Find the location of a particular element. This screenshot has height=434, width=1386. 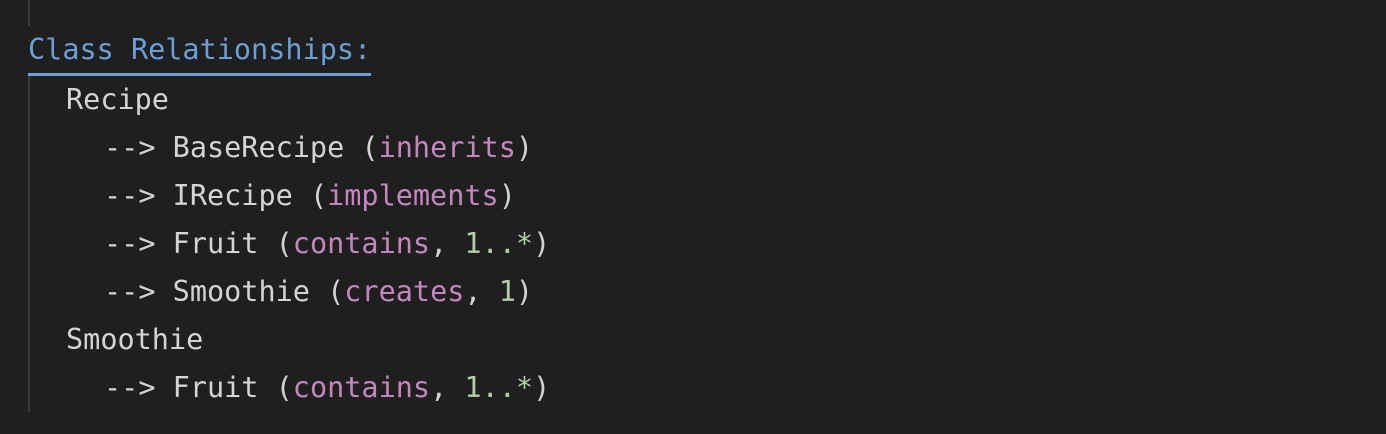

class-line-smoothie: Smoothie is located at coordinates (134, 340).